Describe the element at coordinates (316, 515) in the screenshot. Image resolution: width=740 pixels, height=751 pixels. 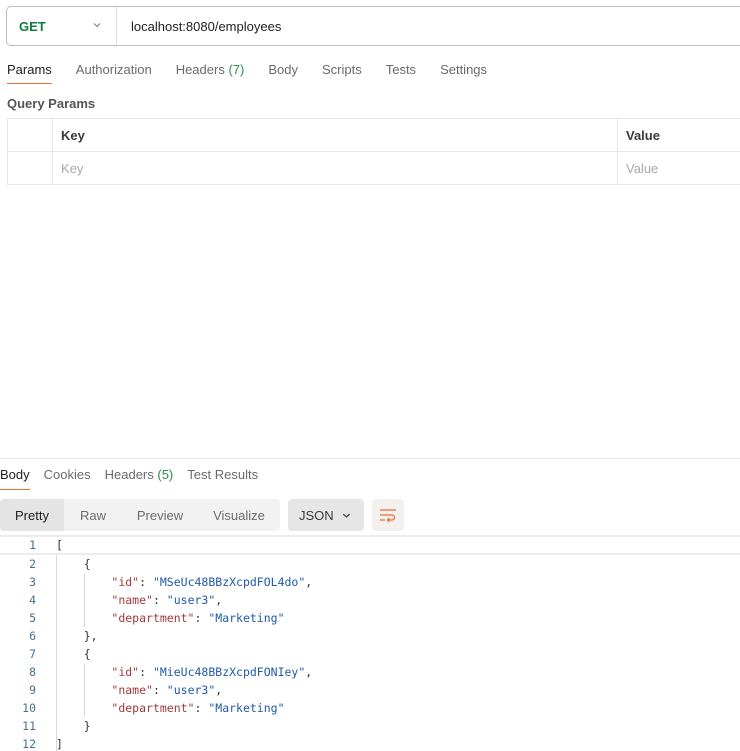
I see `format-label: JSON` at that location.